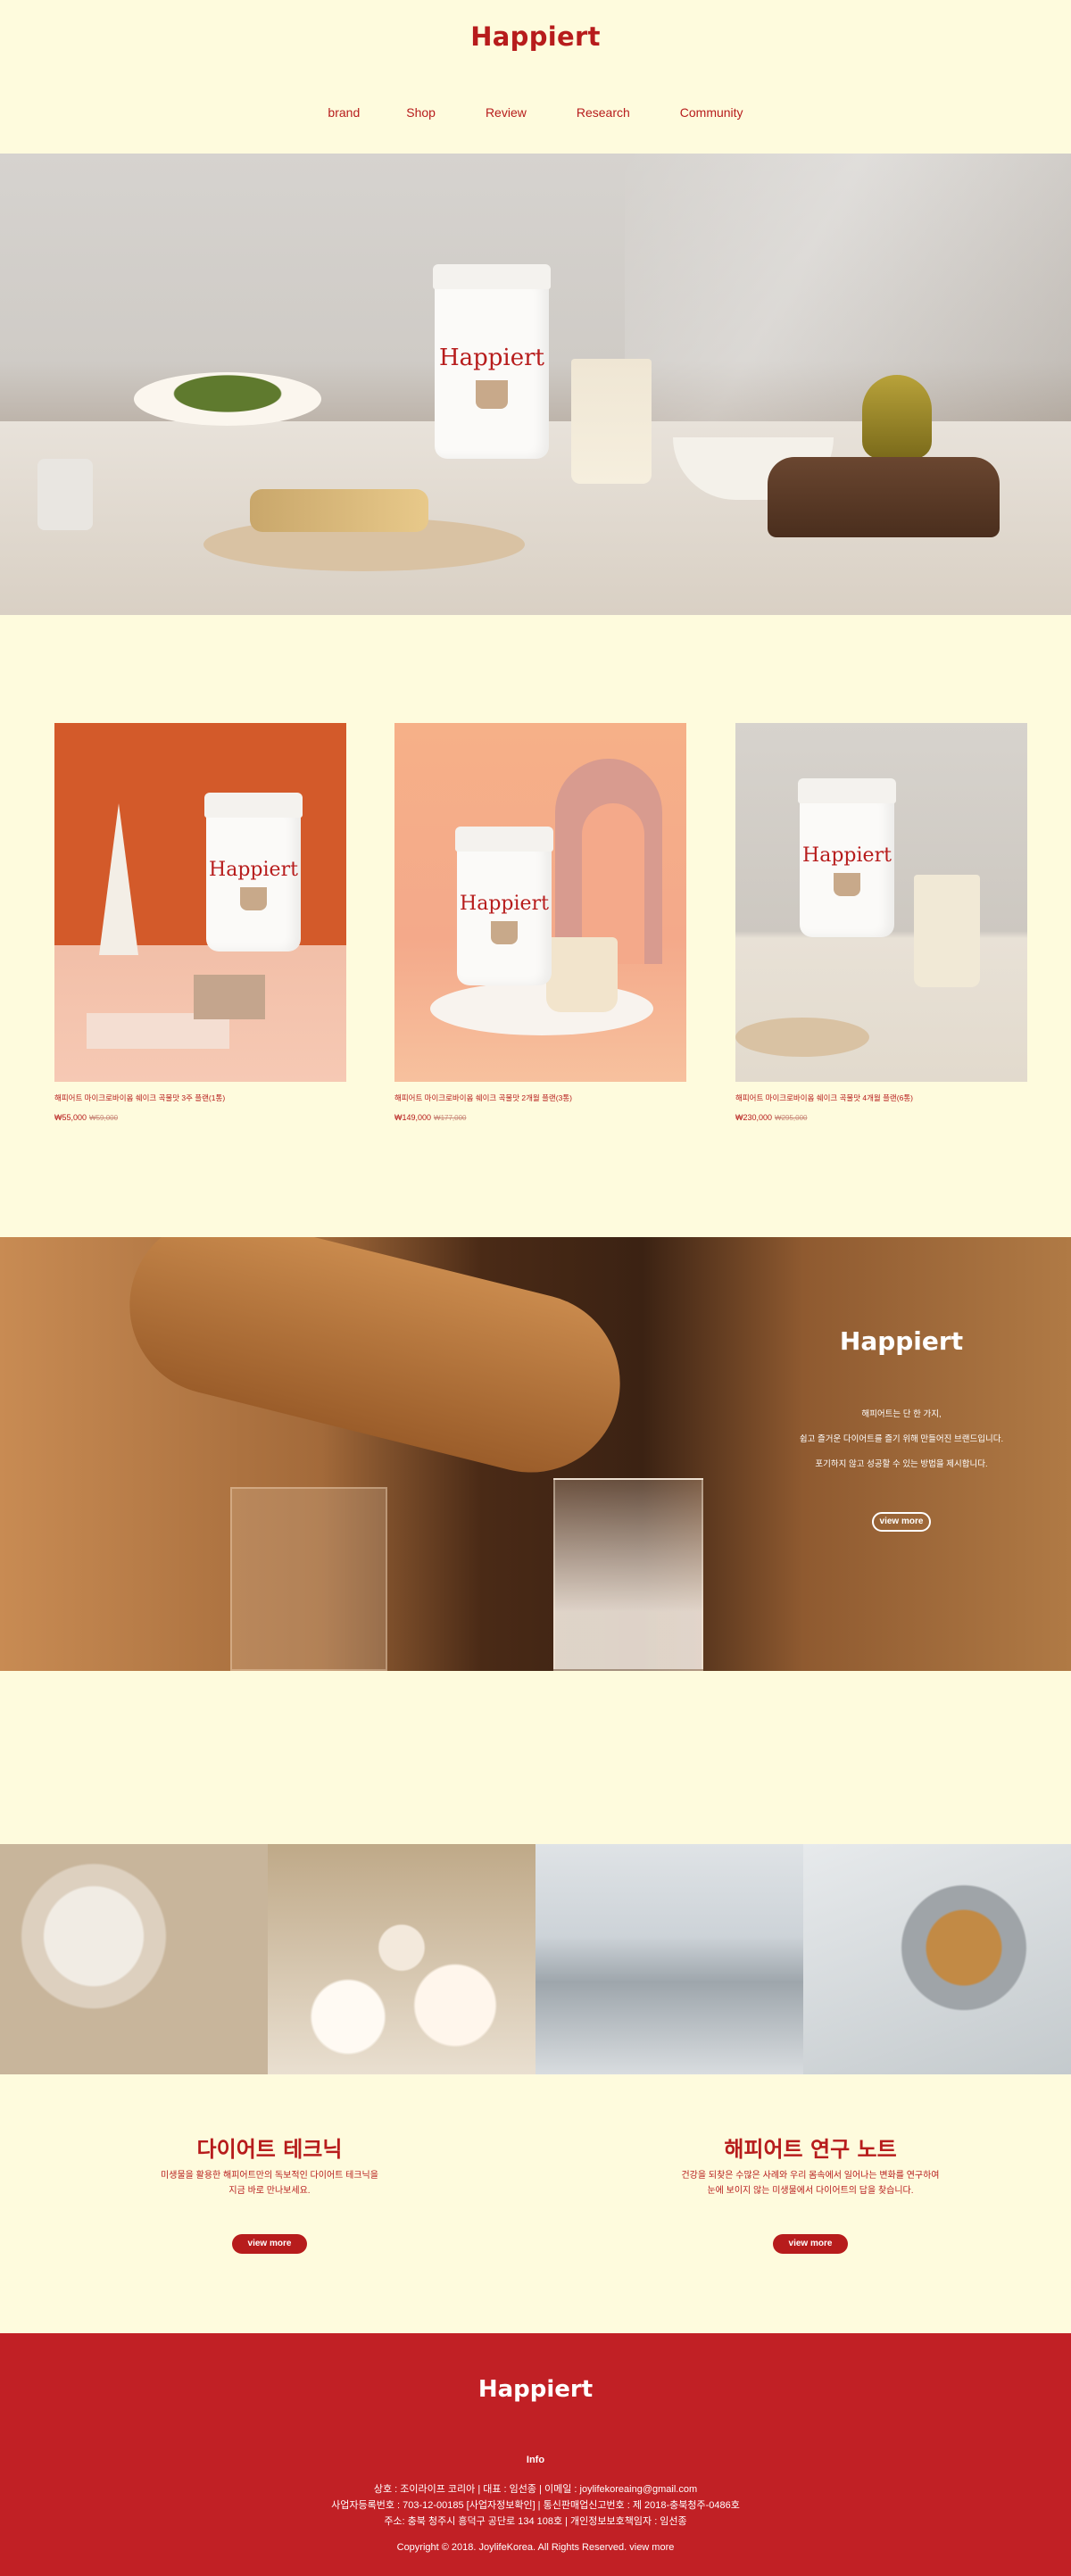 The height and width of the screenshot is (2576, 1071). What do you see at coordinates (269, 2244) in the screenshot?
I see `technique-view-more-button: view more` at bounding box center [269, 2244].